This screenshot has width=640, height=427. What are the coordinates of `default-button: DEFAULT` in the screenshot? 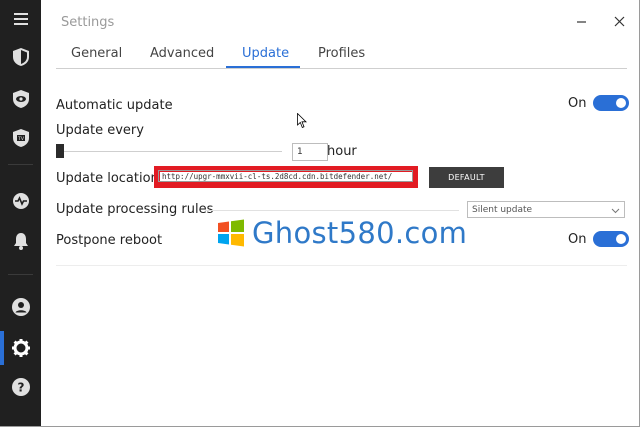 It's located at (466, 177).